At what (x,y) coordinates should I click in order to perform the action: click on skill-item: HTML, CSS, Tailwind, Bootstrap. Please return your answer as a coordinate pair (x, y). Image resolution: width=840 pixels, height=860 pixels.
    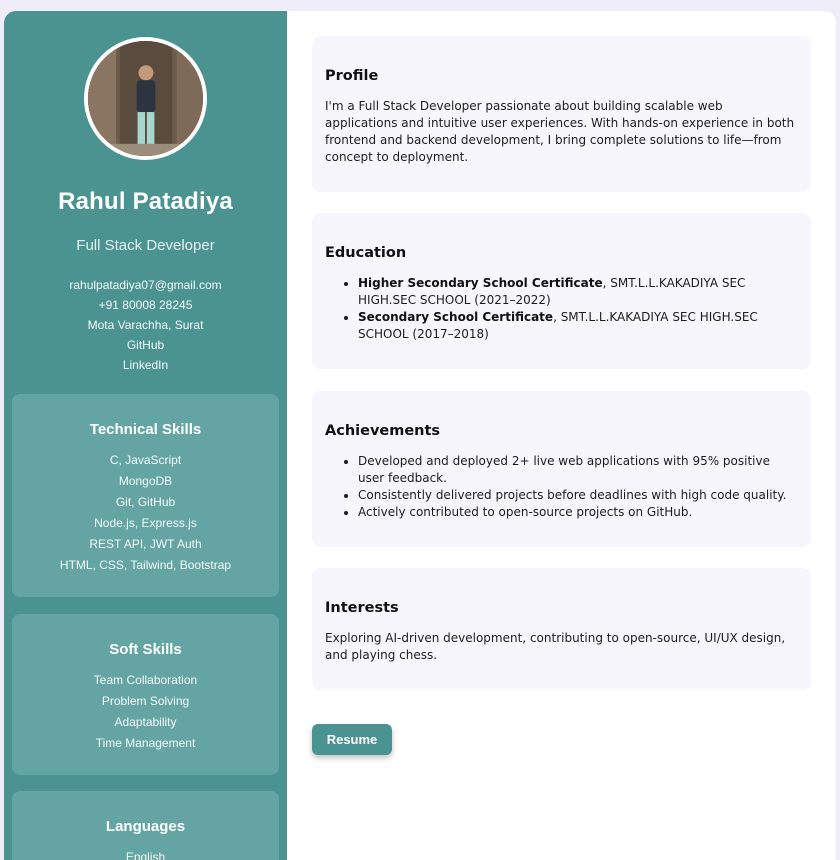
    Looking at the image, I should click on (145, 565).